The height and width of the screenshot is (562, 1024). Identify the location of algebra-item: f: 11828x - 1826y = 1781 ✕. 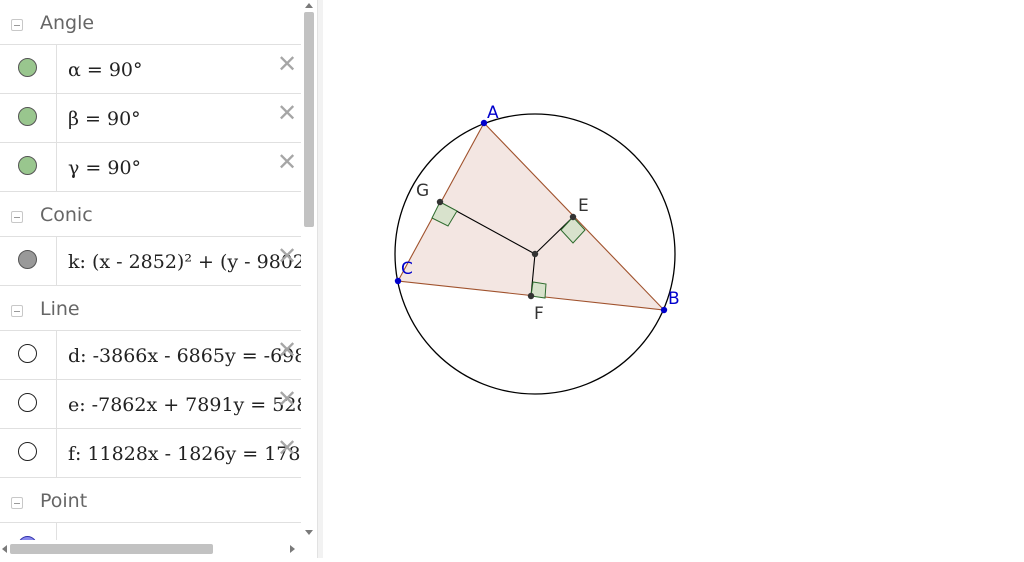
(150, 453).